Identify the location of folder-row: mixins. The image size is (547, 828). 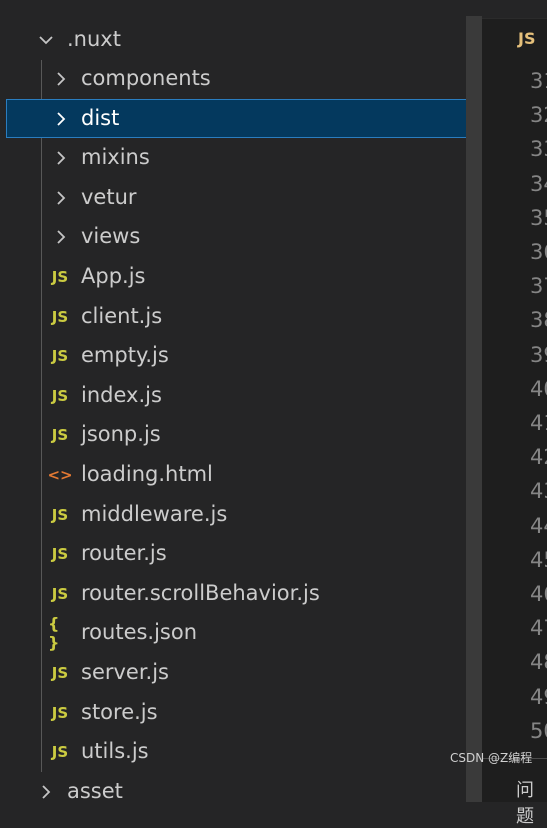
(241, 157).